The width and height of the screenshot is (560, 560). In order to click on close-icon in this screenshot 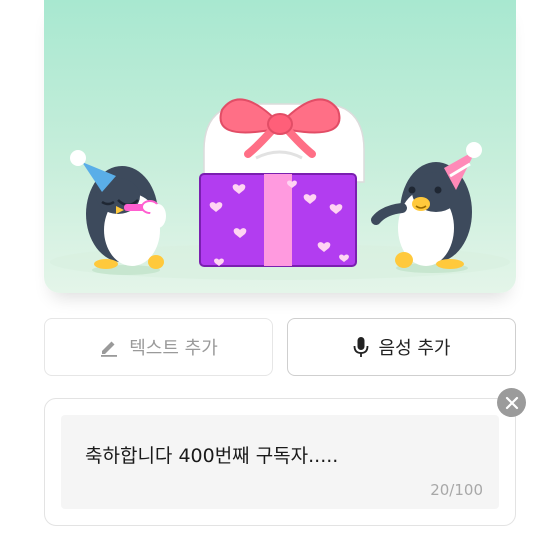, I will do `click(511, 402)`.